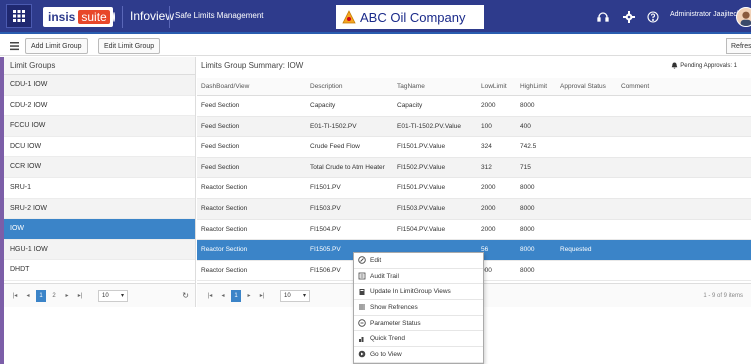 This screenshot has height=364, width=751. I want to click on table-cell: Crude Feed Flow, so click(335, 147).